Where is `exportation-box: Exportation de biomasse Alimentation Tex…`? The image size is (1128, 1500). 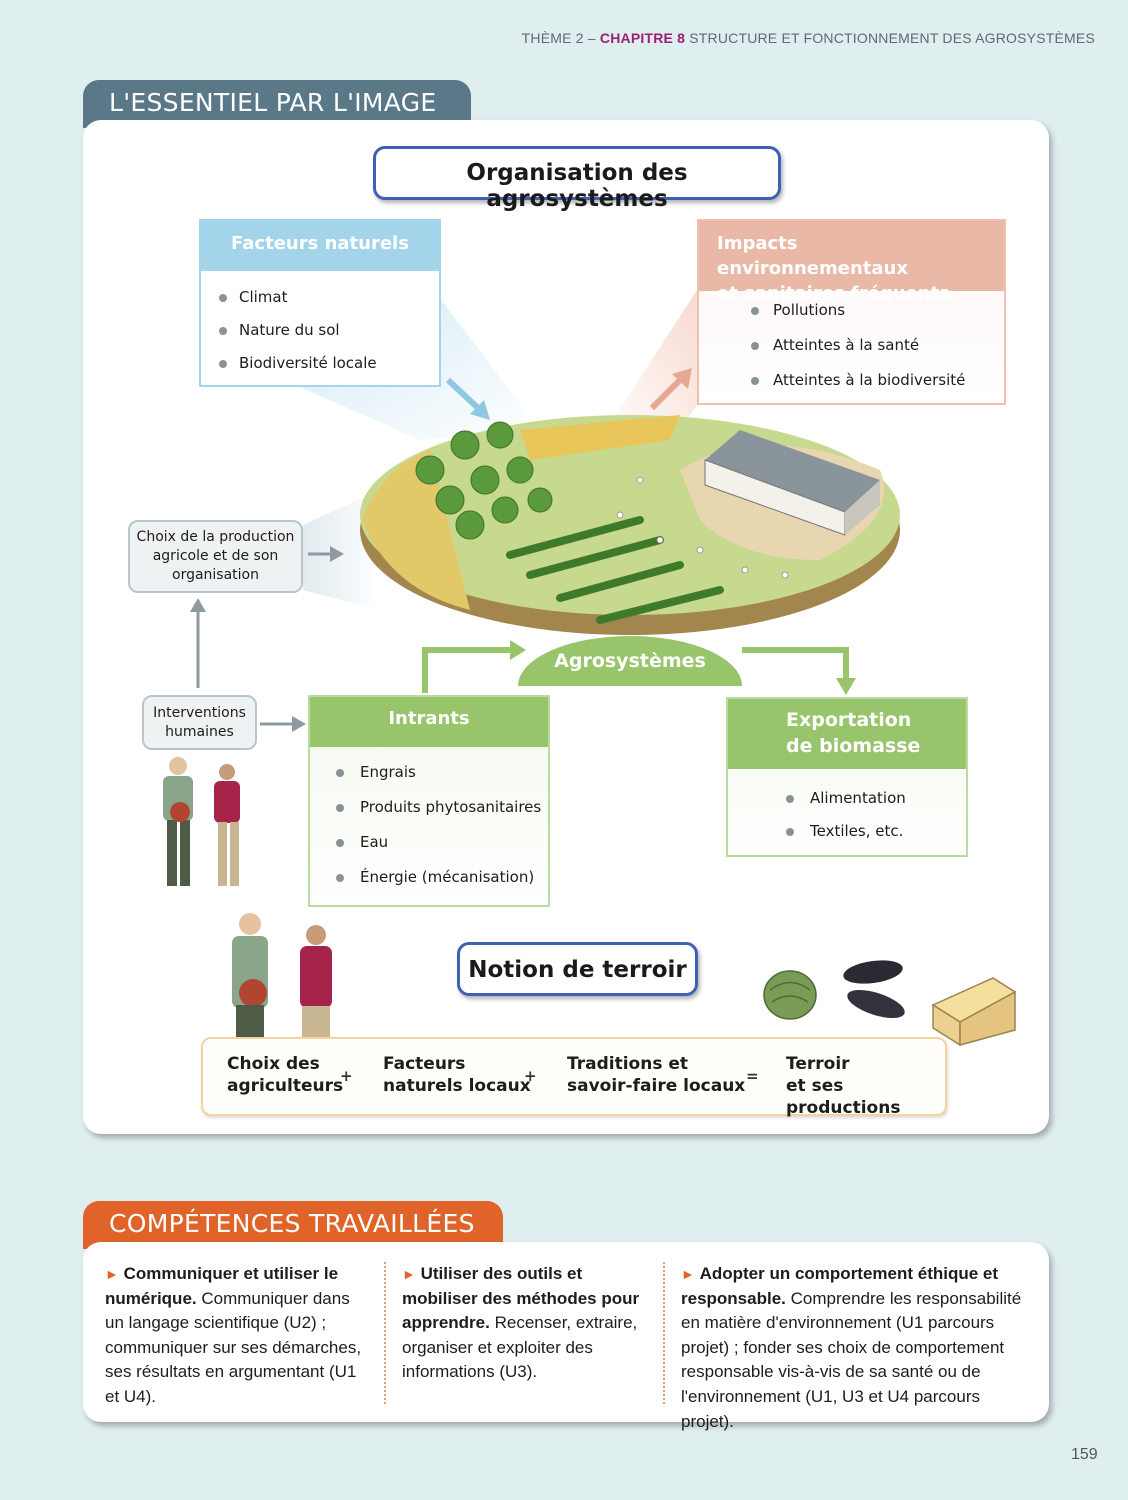
exportation-box: Exportation de biomasse Alimentation Tex… is located at coordinates (847, 777).